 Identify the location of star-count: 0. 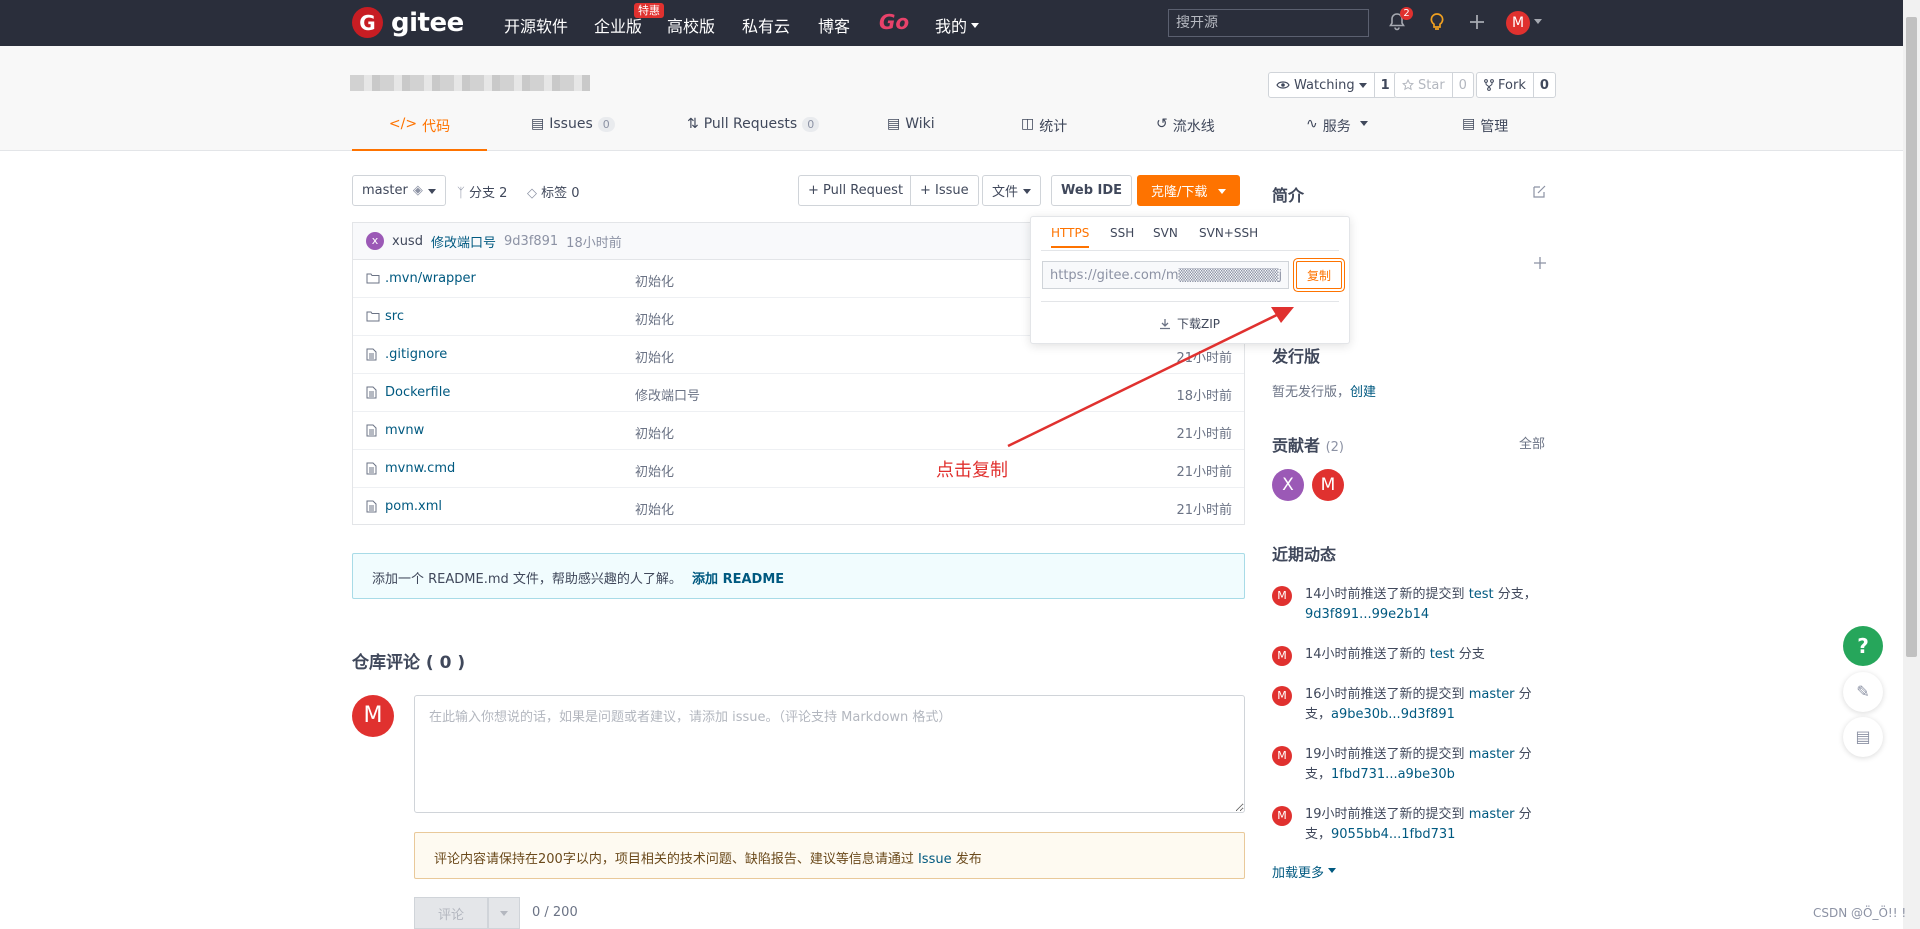
(1462, 85).